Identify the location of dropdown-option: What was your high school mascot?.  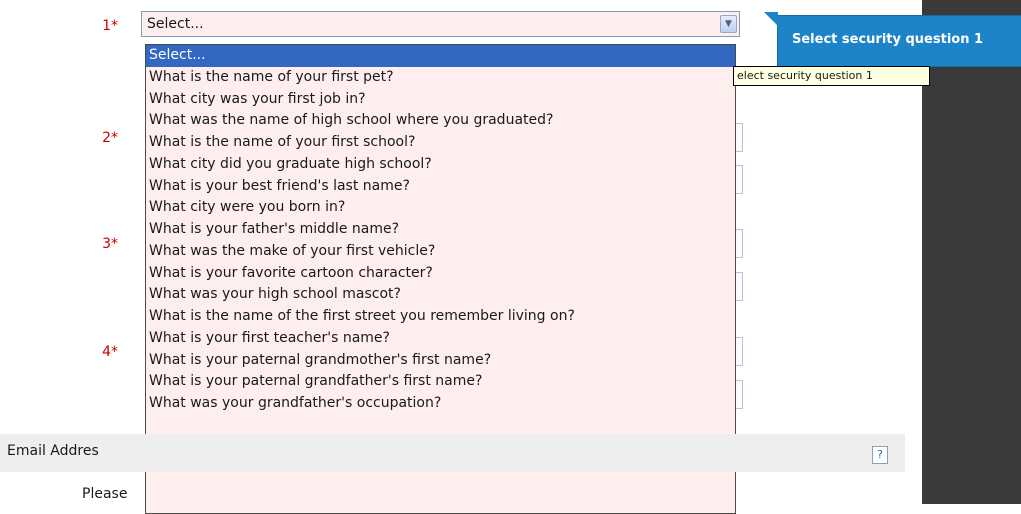
(440, 295).